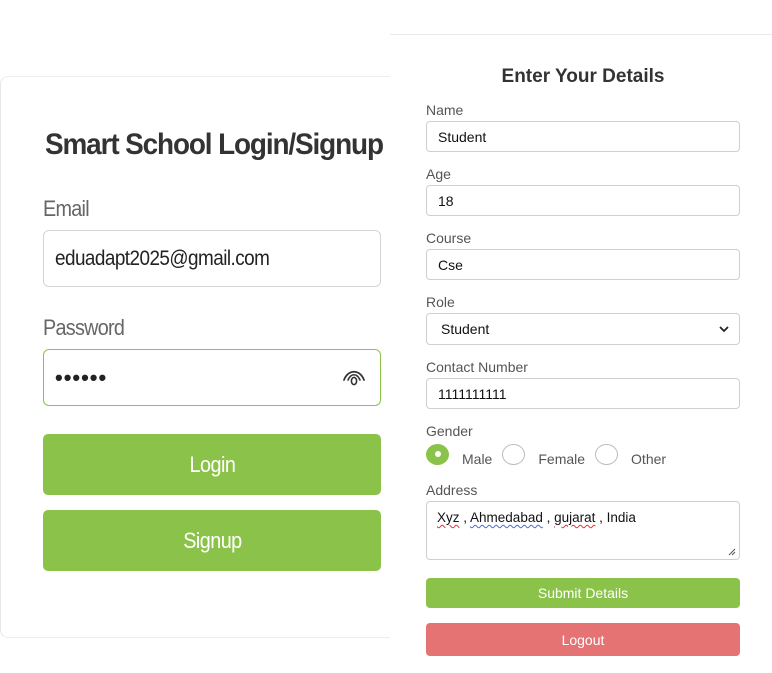  I want to click on gender-option-label: Male, so click(477, 459).